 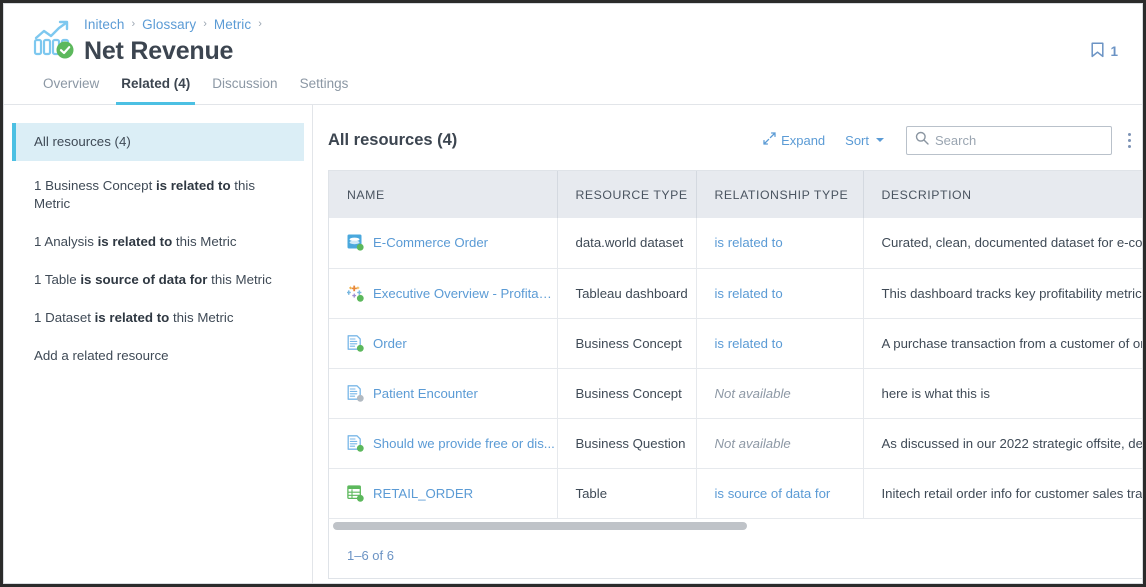 I want to click on table-icon, so click(x=355, y=493).